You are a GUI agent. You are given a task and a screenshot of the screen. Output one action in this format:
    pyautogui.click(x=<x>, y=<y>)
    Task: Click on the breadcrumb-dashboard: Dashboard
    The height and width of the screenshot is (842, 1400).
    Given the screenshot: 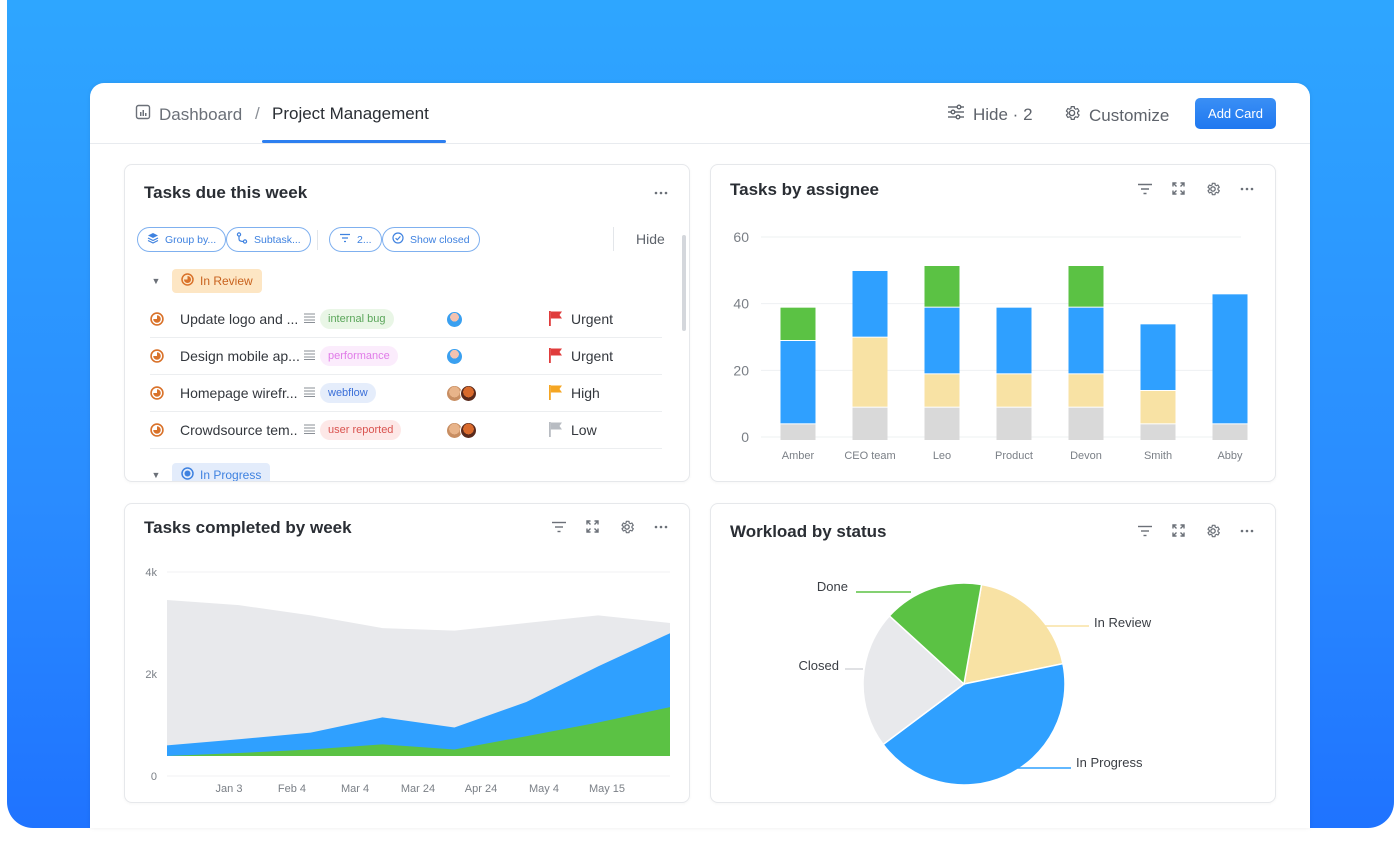 What is the action you would take?
    pyautogui.click(x=188, y=114)
    